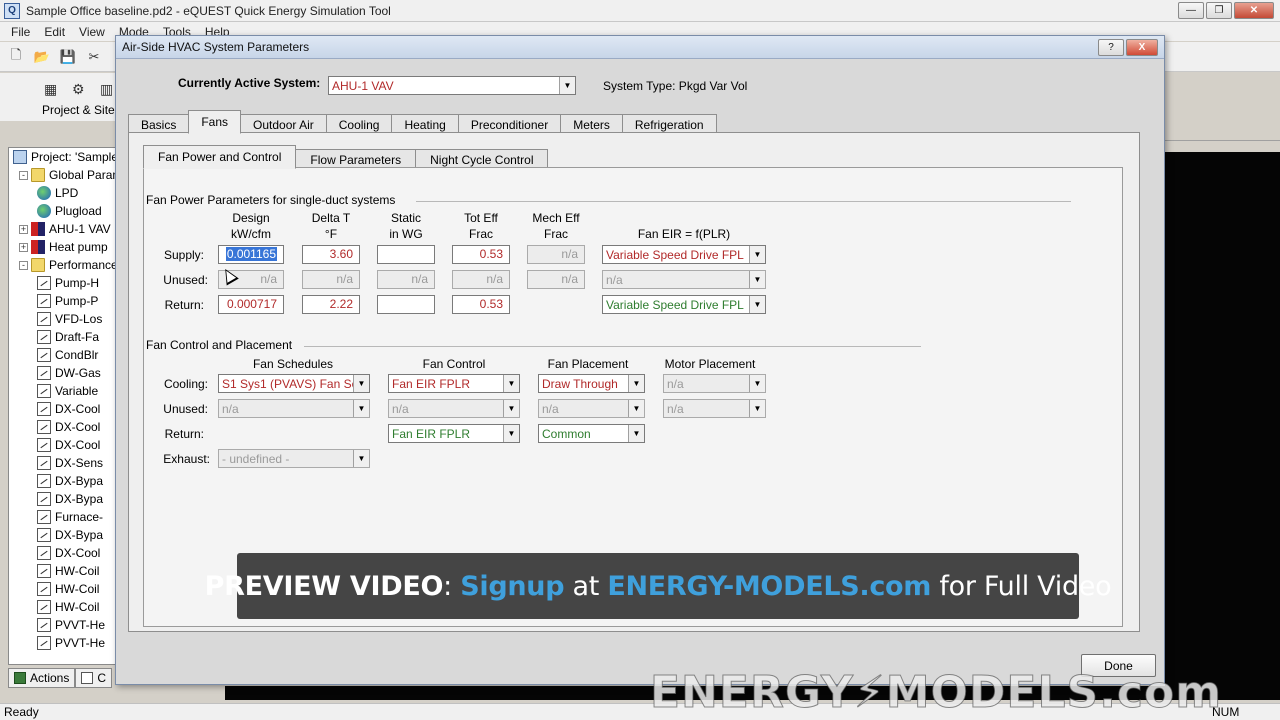 This screenshot has height=720, width=1280. Describe the element at coordinates (230, 408) in the screenshot. I see `unused-schedule-value: n/a` at that location.